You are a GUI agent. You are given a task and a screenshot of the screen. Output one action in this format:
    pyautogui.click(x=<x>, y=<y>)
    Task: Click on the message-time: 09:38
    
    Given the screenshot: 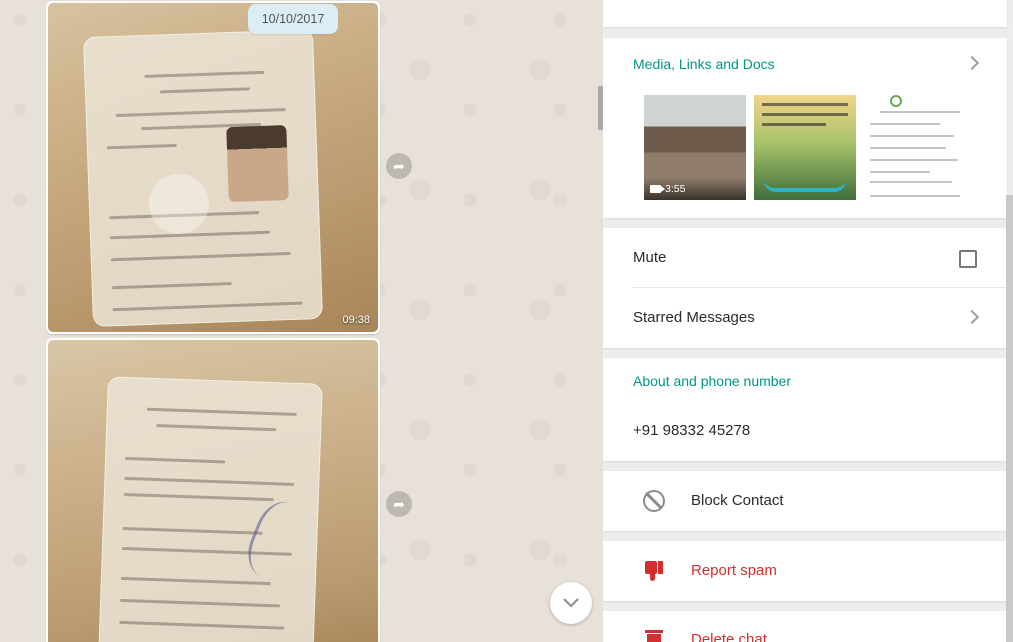 What is the action you would take?
    pyautogui.click(x=356, y=320)
    